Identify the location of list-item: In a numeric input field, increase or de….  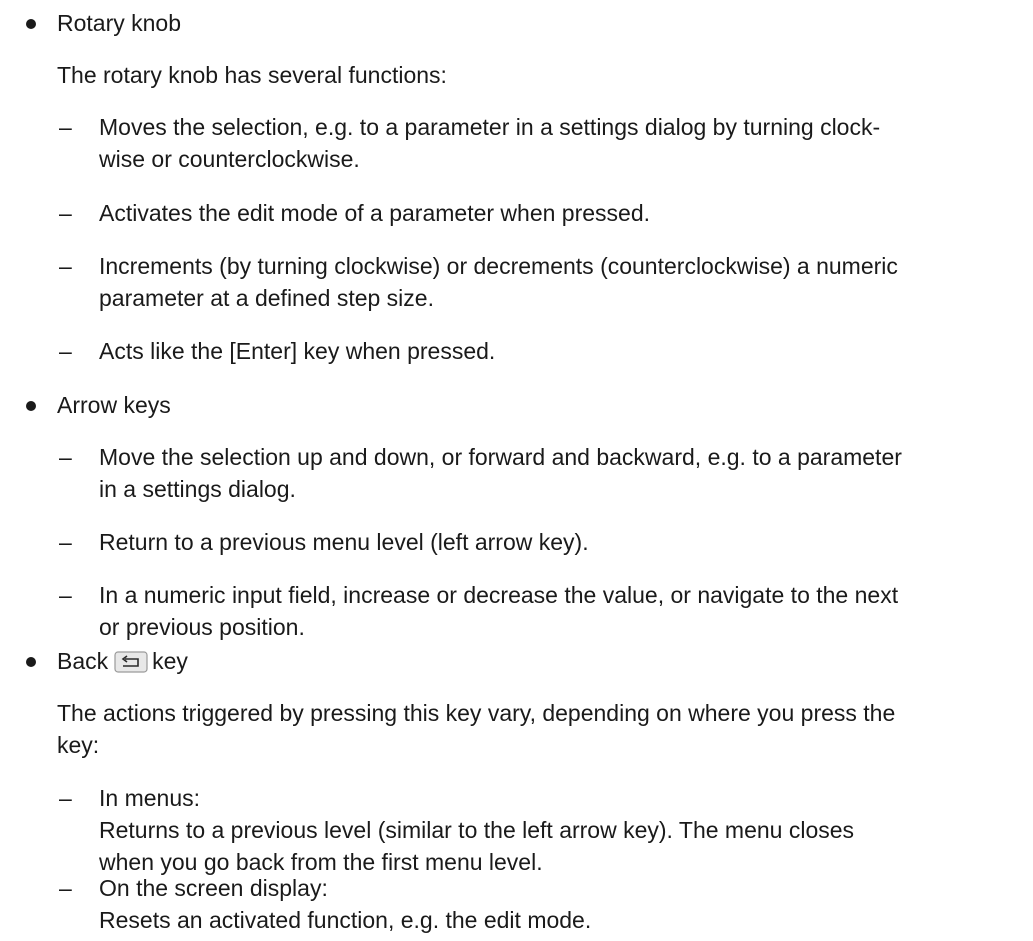
(559, 611).